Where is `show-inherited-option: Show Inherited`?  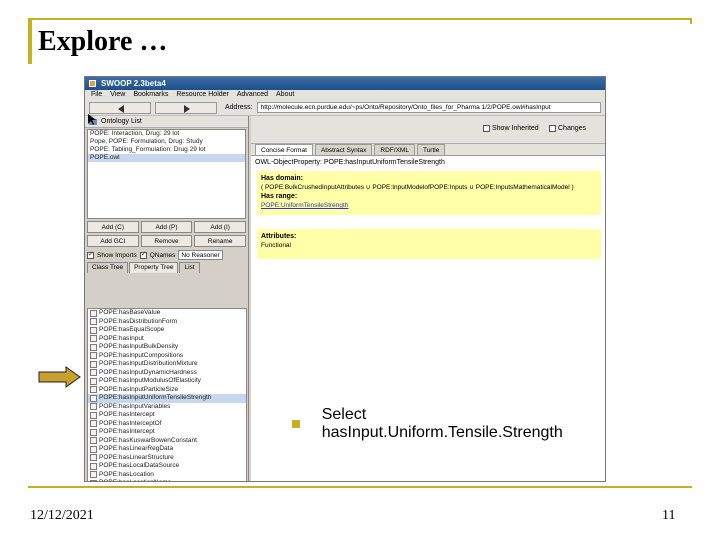
show-inherited-option: Show Inherited is located at coordinates (511, 128).